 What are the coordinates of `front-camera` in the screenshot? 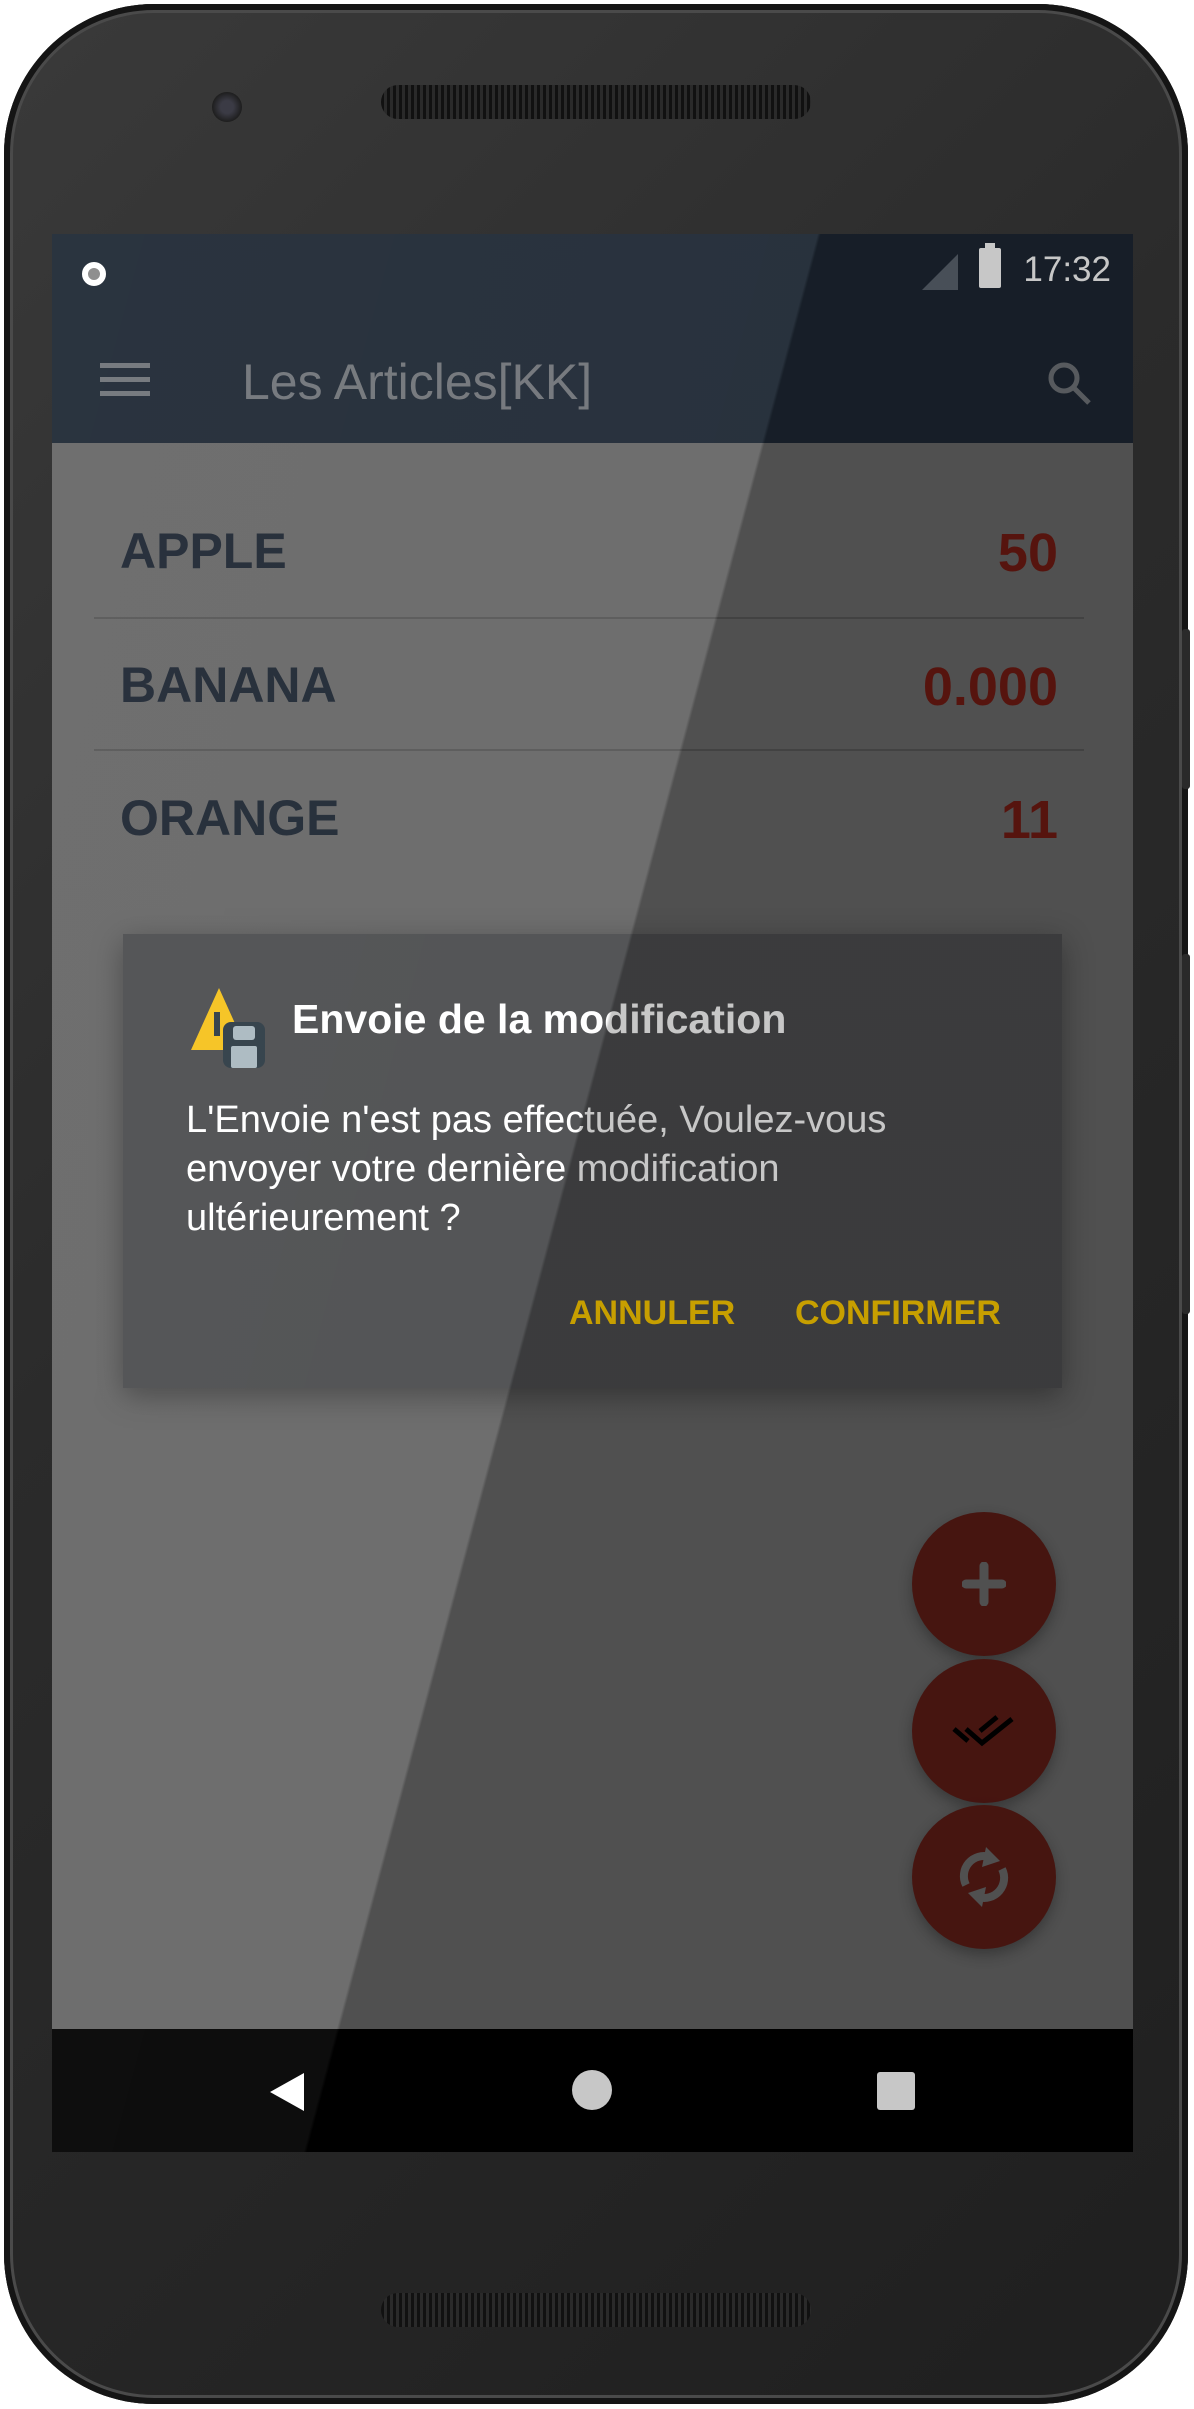 It's located at (227, 107).